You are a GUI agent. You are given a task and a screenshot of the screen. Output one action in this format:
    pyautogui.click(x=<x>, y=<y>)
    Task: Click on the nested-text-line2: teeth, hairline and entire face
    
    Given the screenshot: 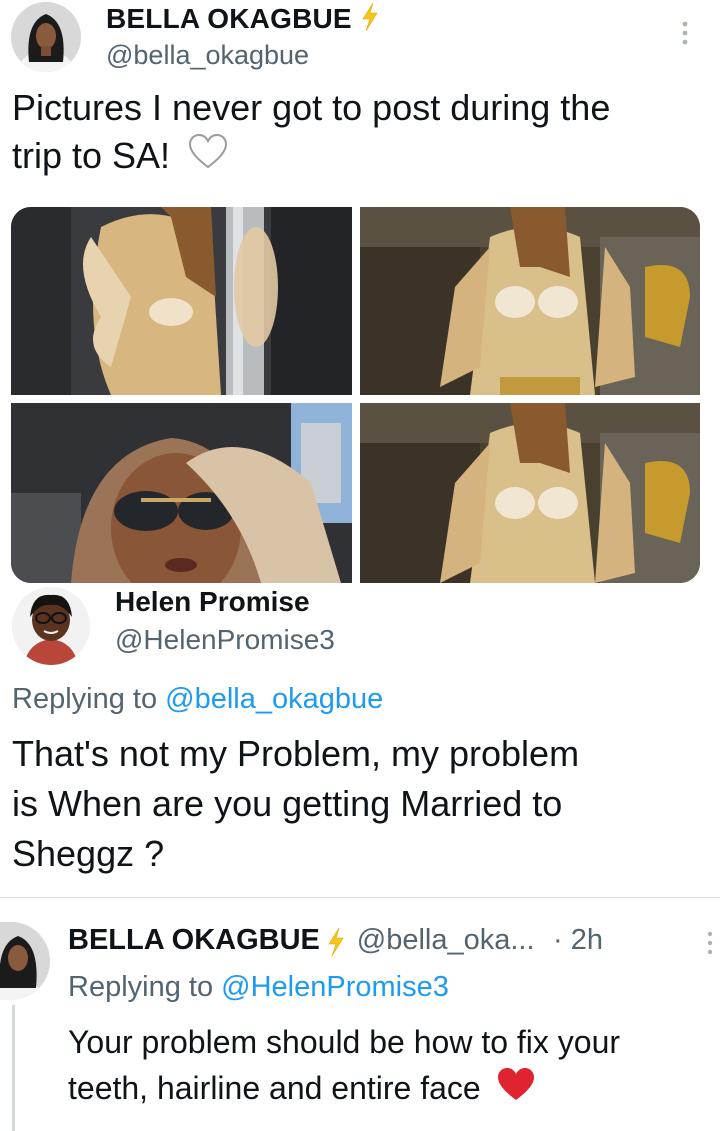 What is the action you would take?
    pyautogui.click(x=302, y=1090)
    